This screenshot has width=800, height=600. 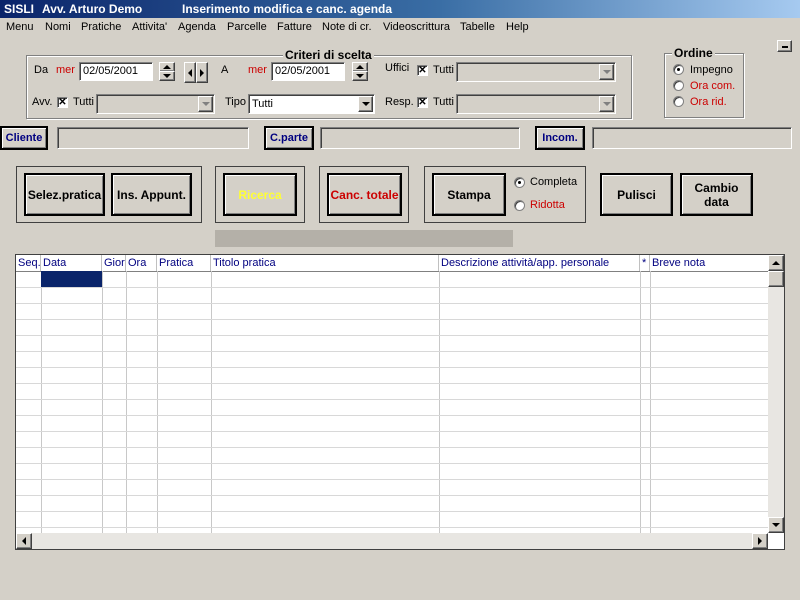 What do you see at coordinates (151, 194) in the screenshot?
I see `ins-appunt-button: Ins. Appunt.` at bounding box center [151, 194].